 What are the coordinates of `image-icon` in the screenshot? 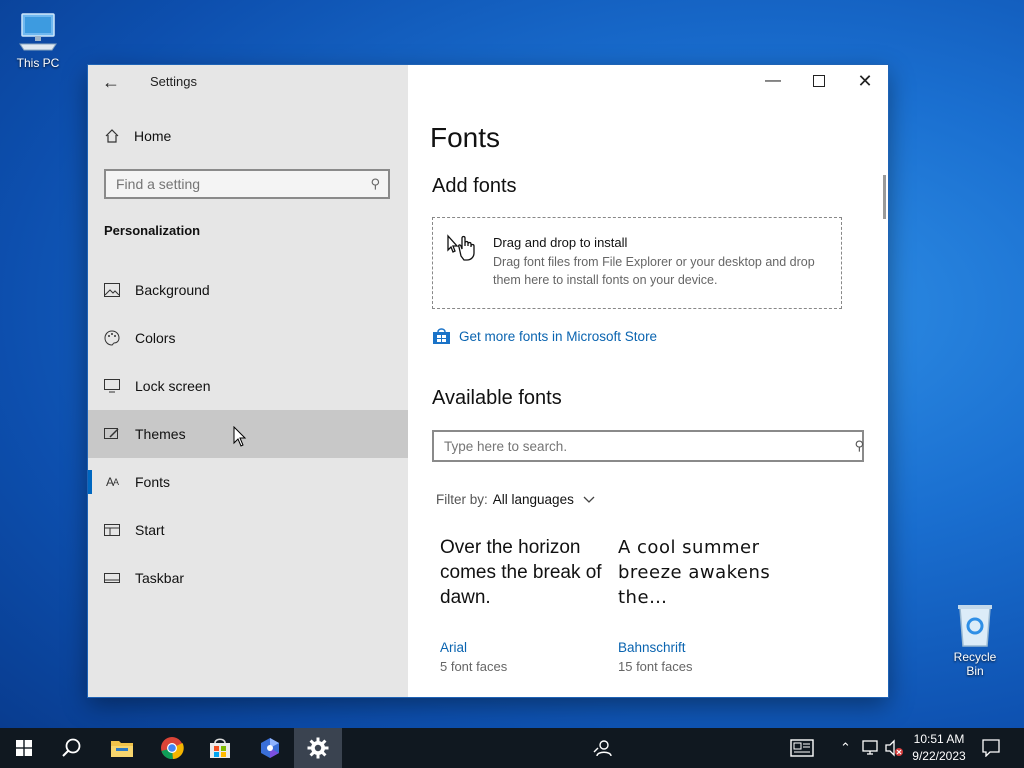 It's located at (112, 290).